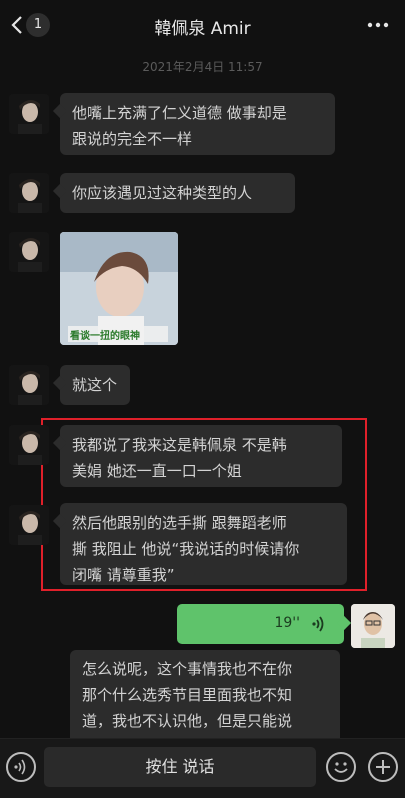 Image resolution: width=405 pixels, height=798 pixels. I want to click on message-bubble: 他嘴上充满了仁义道德 做事却是 跟说的完全不一样, so click(197, 124).